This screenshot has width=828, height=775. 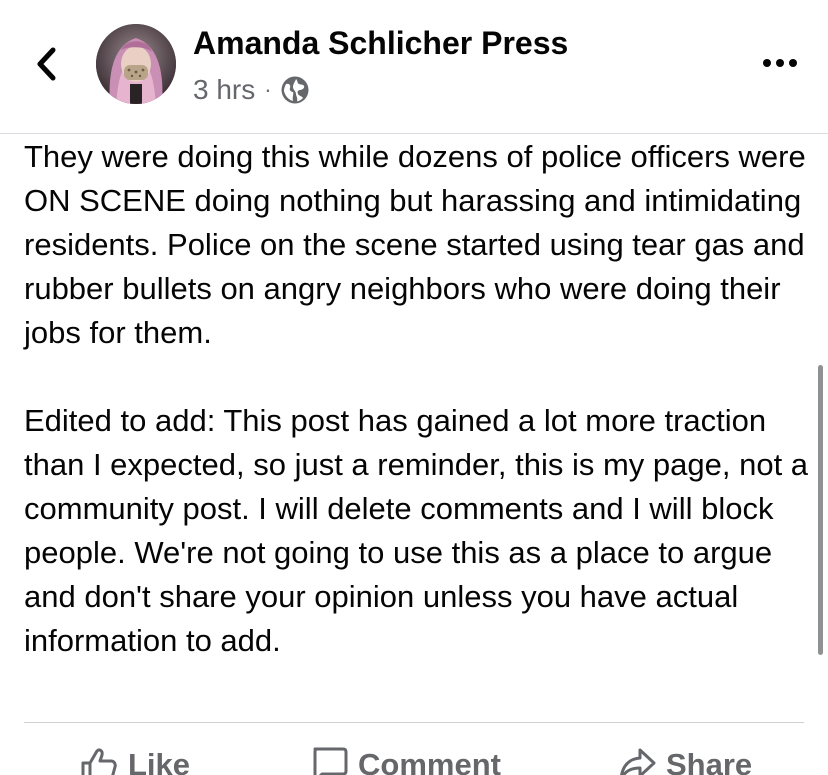 I want to click on more-options-button, so click(x=780, y=63).